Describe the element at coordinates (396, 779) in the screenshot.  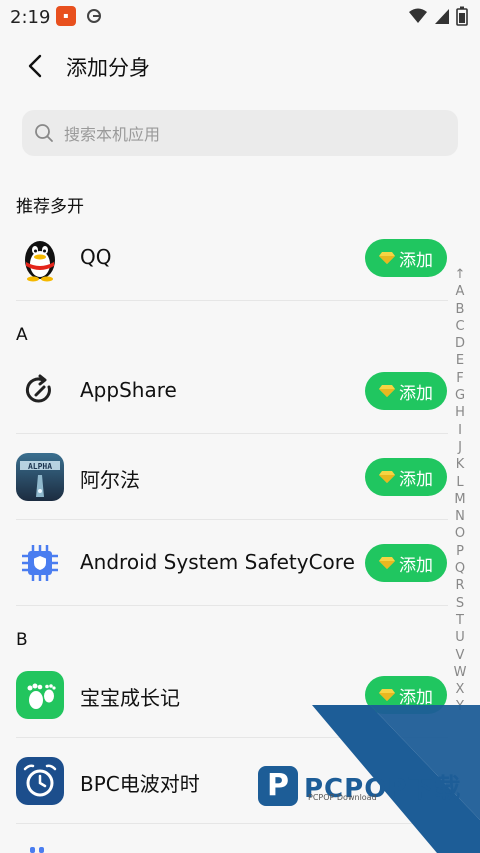
I see `watermark-banner` at that location.